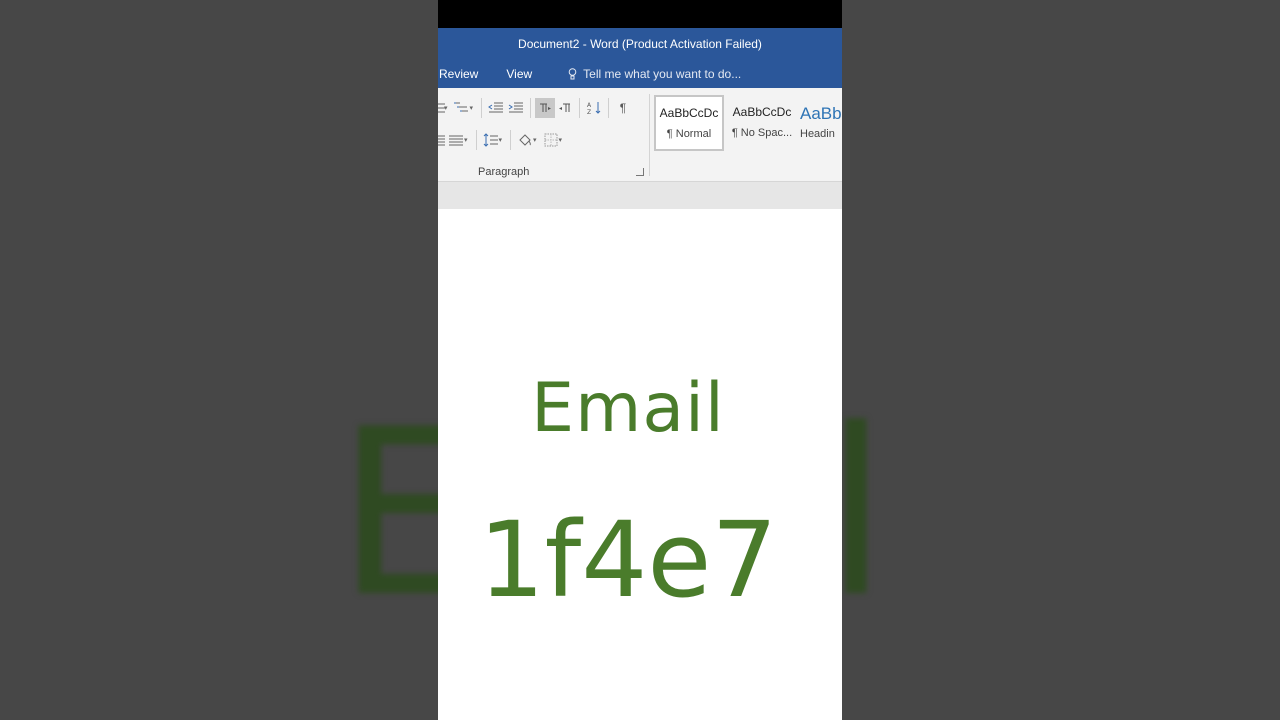 This screenshot has height=720, width=1280. I want to click on document-text-email: Email, so click(628, 408).